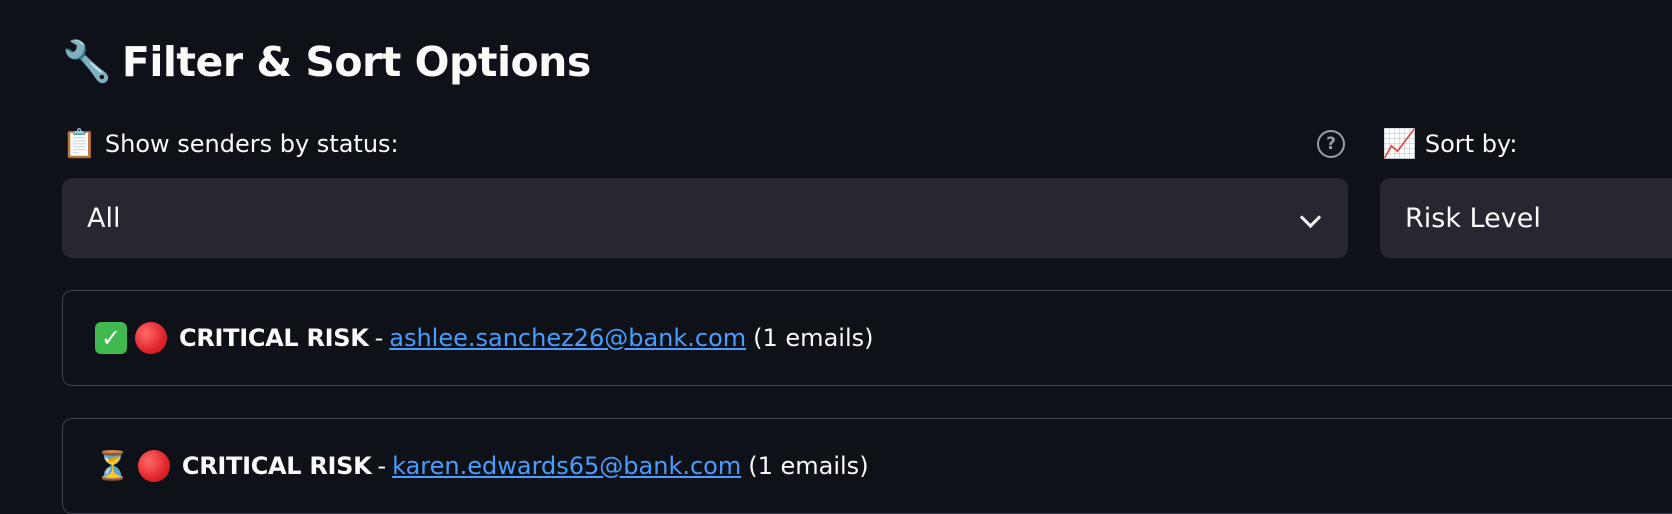  I want to click on section-heading: 🔧 Filter & Sort Options, so click(326, 62).